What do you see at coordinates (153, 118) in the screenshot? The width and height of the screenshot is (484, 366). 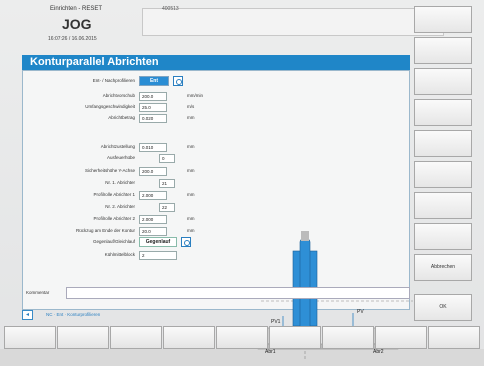 I see `value-input: 0.020` at bounding box center [153, 118].